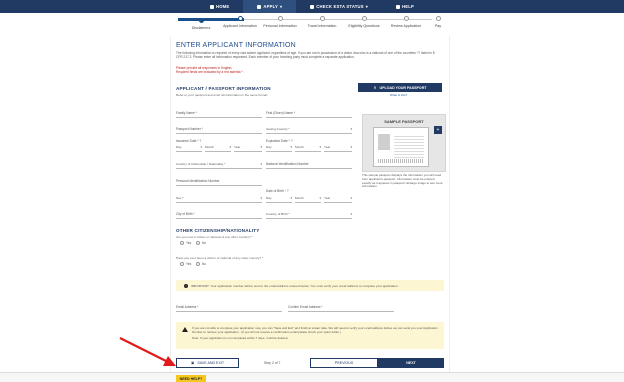  I want to click on step-indicator: Step 2 of 7, so click(272, 363).